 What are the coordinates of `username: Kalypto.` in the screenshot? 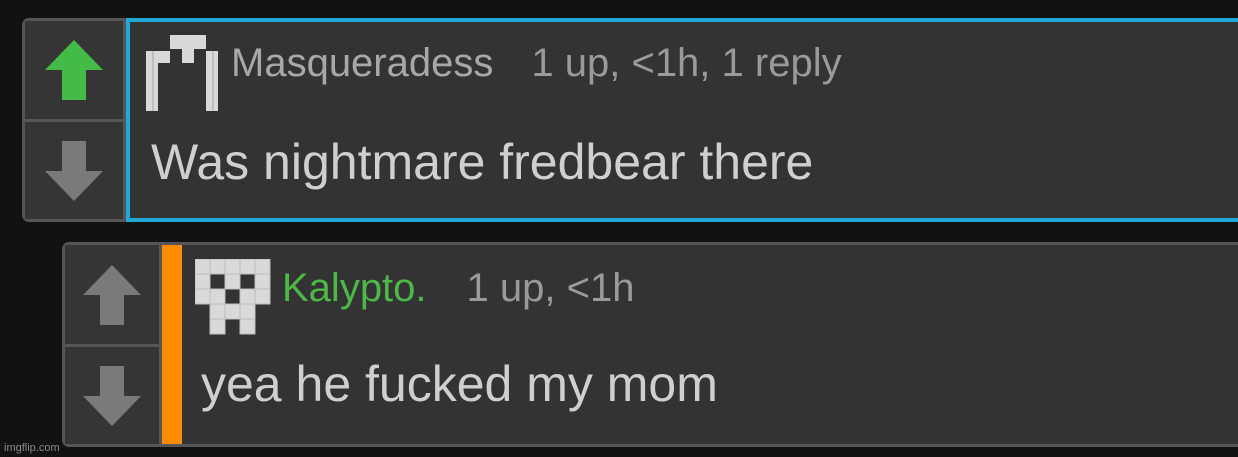 It's located at (354, 288).